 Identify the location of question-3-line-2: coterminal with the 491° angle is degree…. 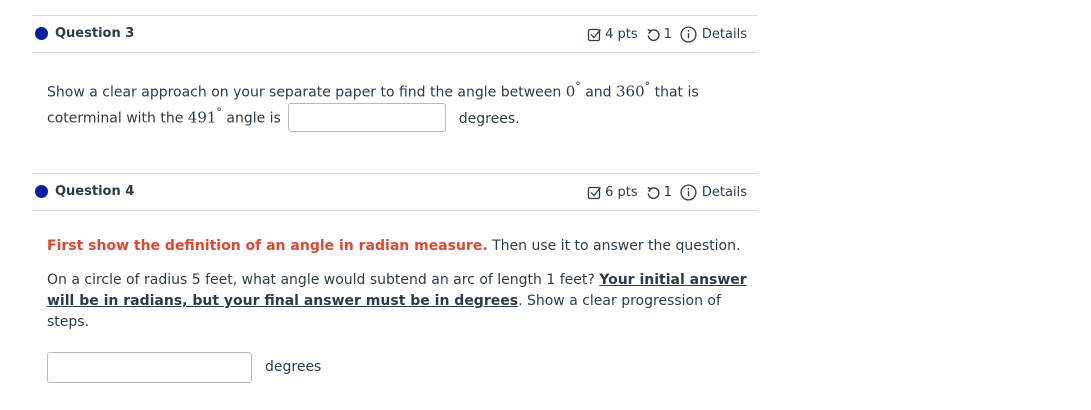
(397, 116).